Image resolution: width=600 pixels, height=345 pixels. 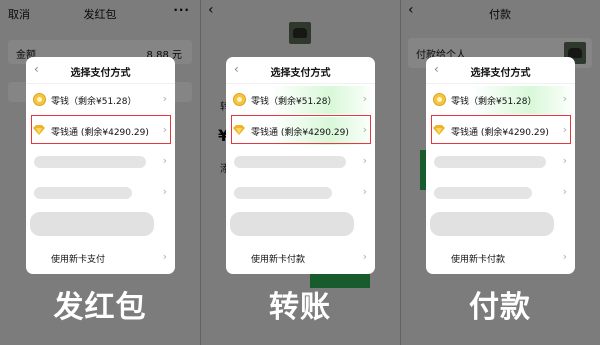 I want to click on caption: 付款, so click(x=500, y=307).